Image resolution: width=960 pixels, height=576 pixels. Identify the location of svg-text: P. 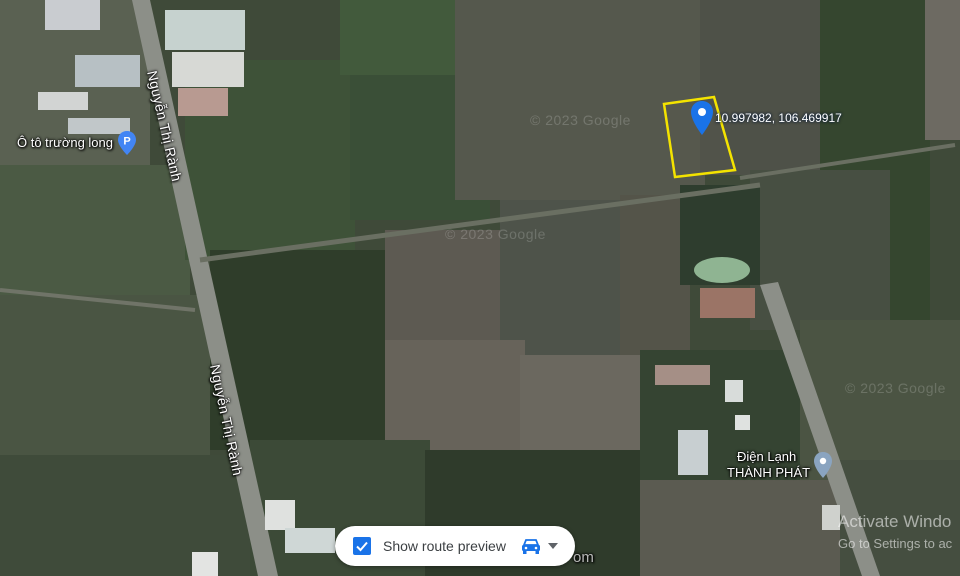
(126, 142).